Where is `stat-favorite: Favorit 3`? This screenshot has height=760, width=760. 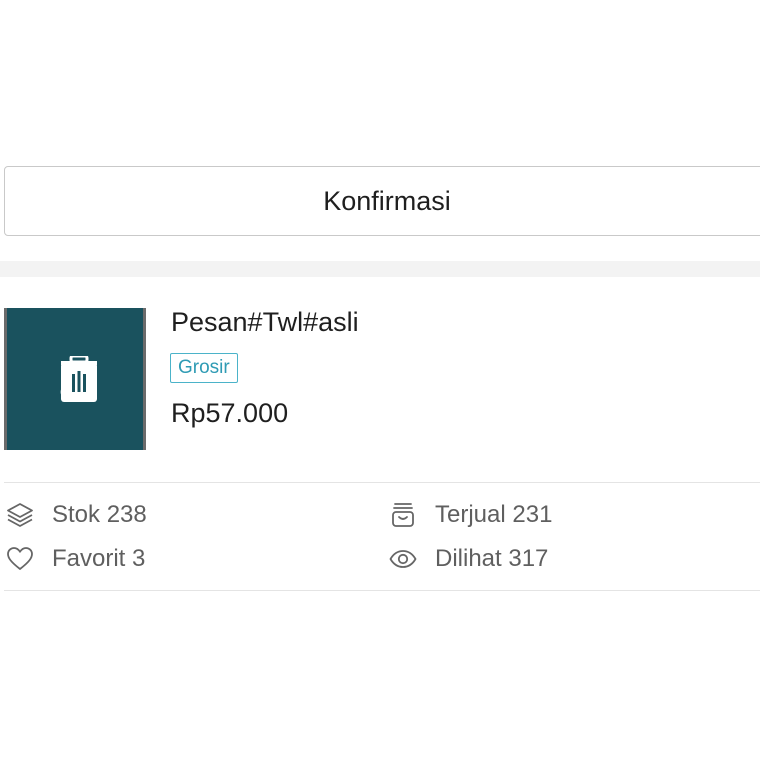 stat-favorite: Favorit 3 is located at coordinates (75, 559).